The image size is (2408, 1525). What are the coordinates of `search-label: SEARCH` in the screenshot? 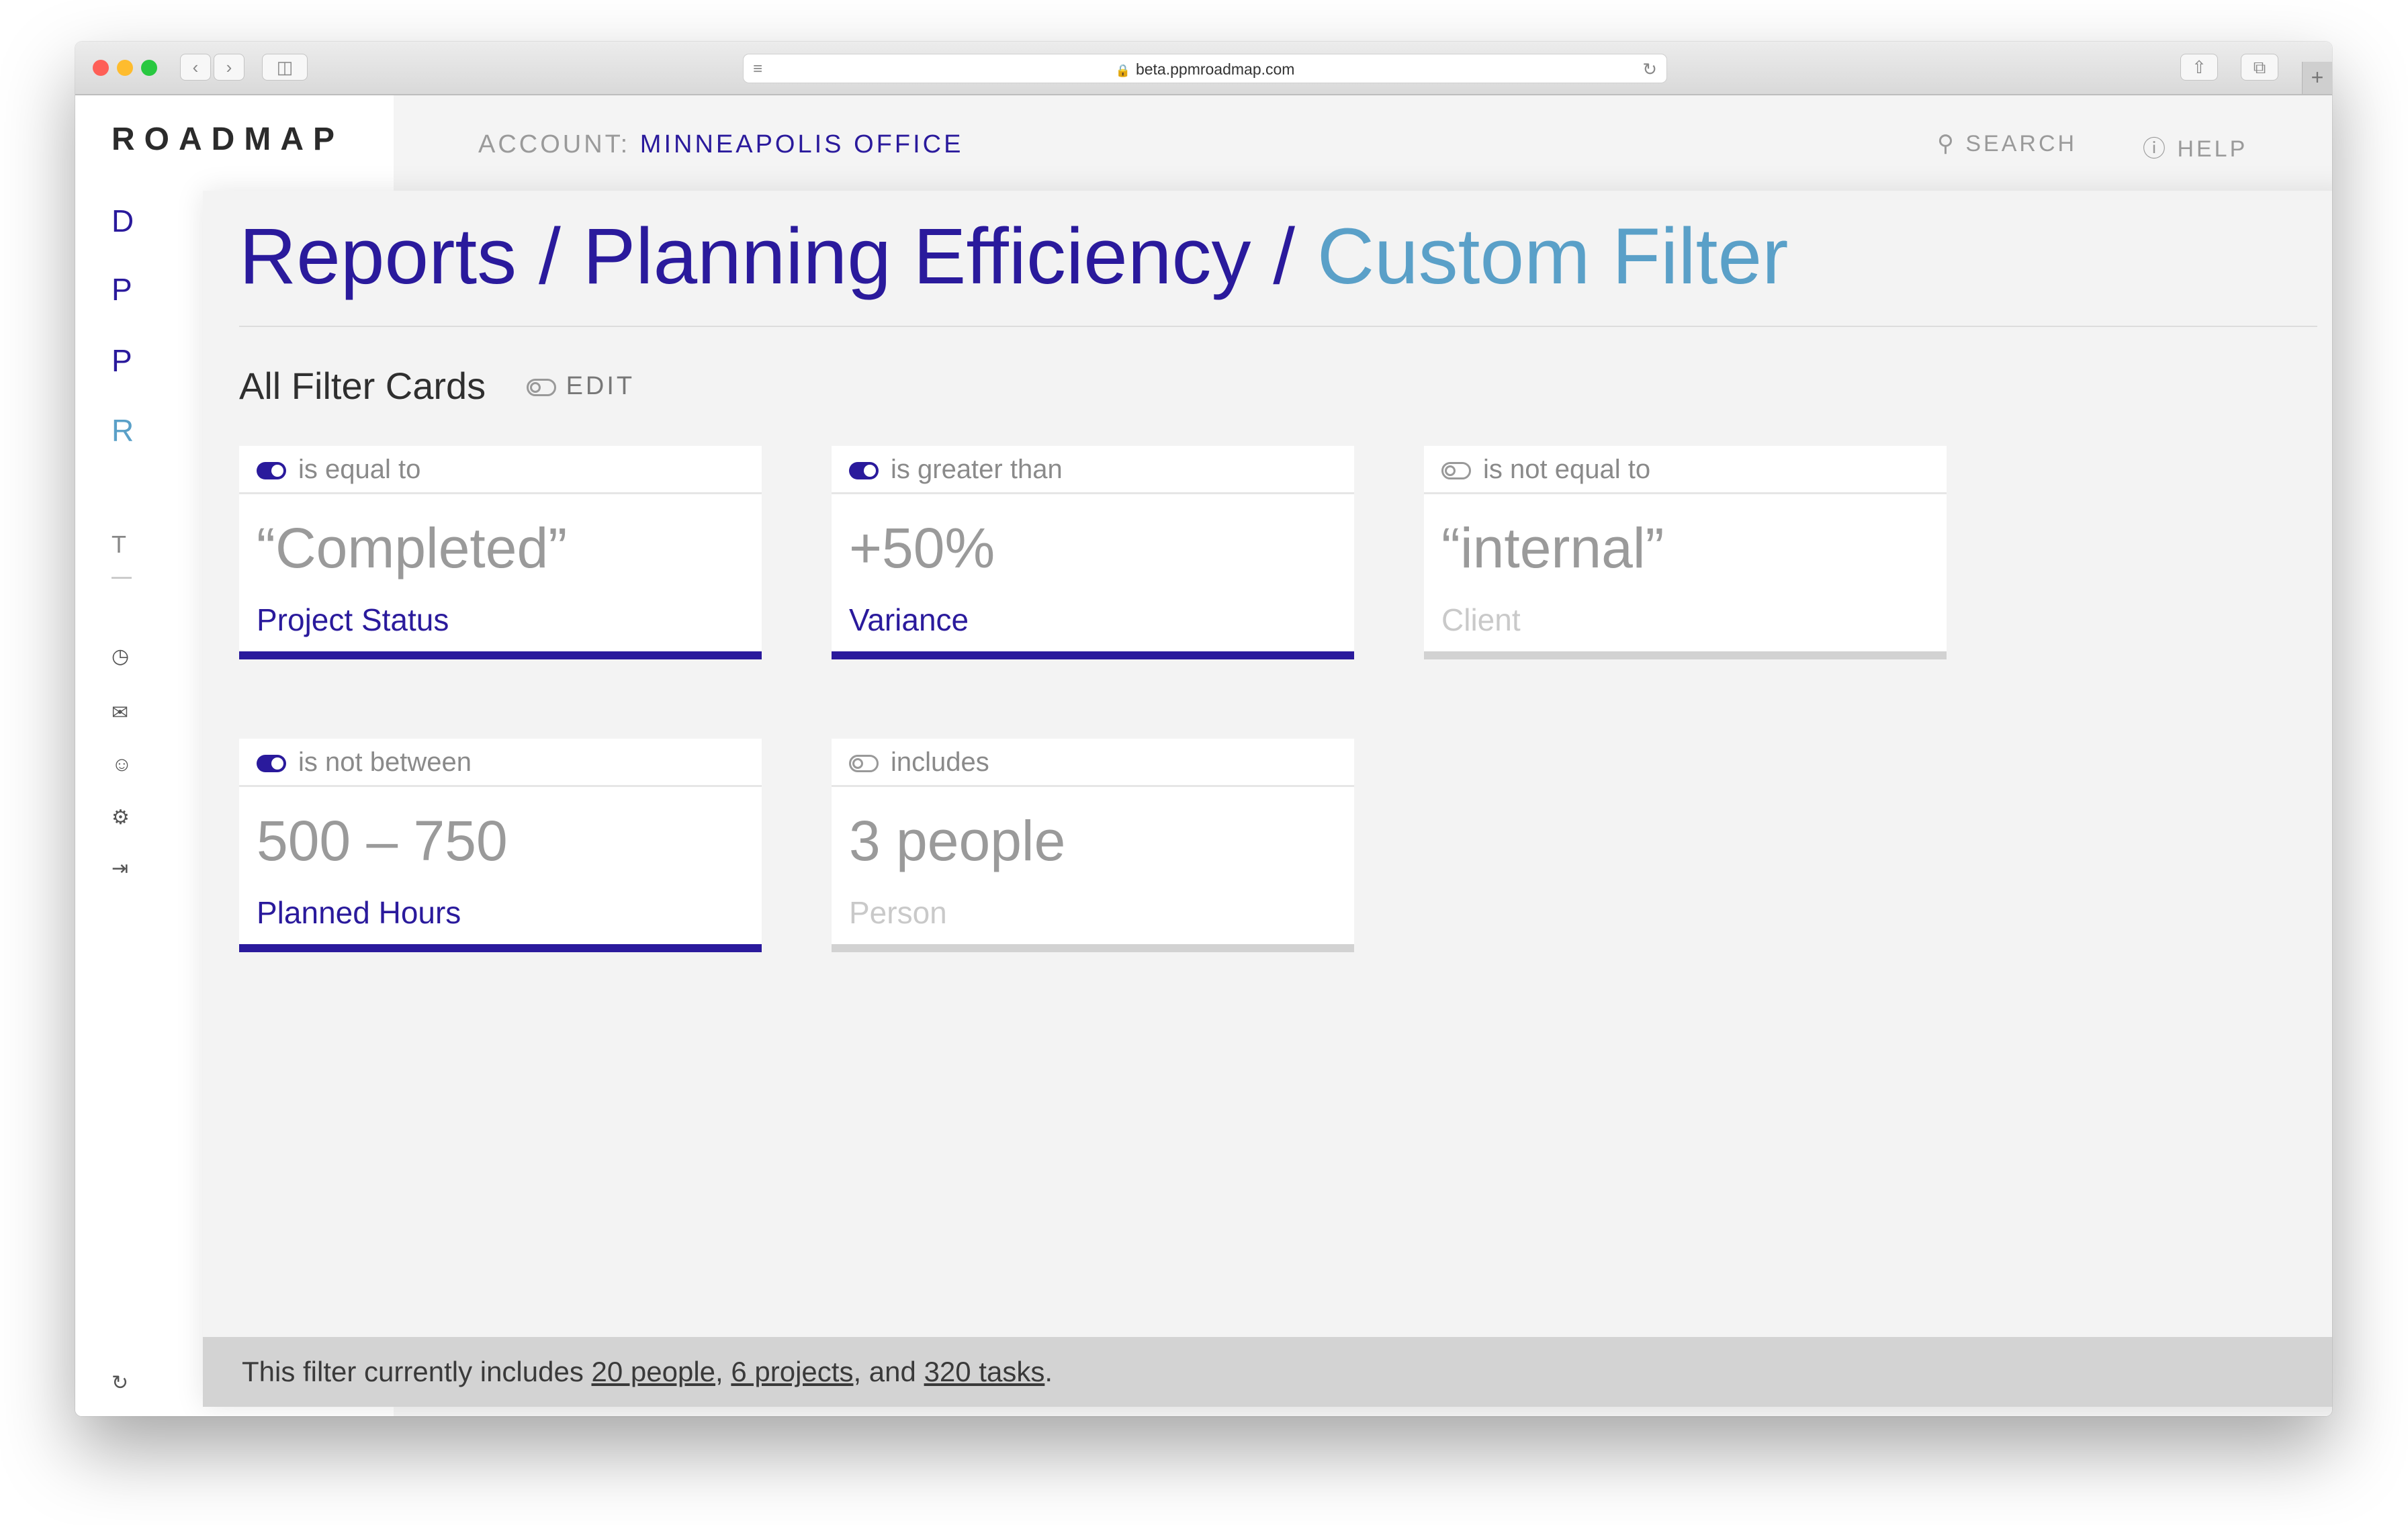 It's located at (2022, 143).